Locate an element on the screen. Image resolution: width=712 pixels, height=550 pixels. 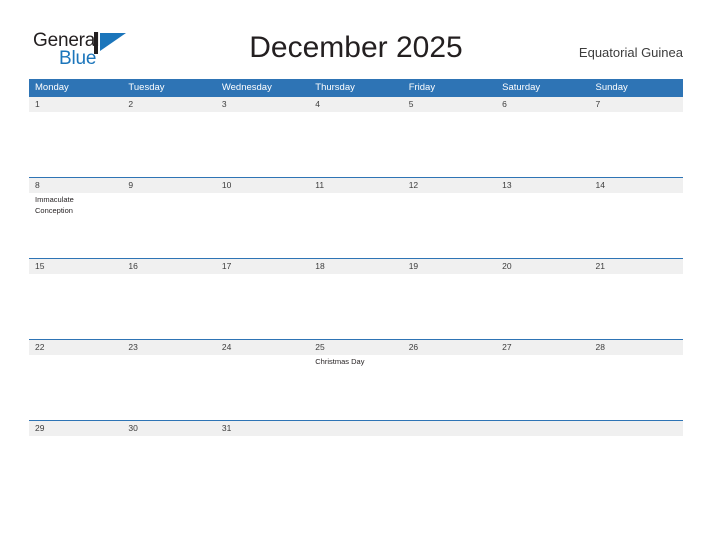
calendar-day-cell: 7 is located at coordinates (636, 137).